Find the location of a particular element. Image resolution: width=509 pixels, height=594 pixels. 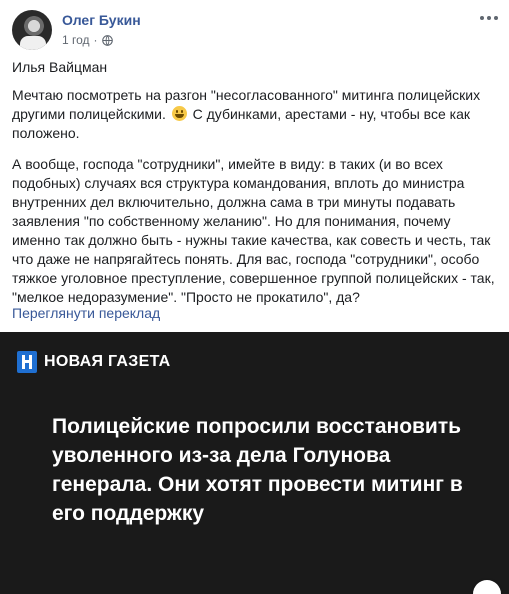

post-header: Олег Букин 1 год · is located at coordinates (254, 28).